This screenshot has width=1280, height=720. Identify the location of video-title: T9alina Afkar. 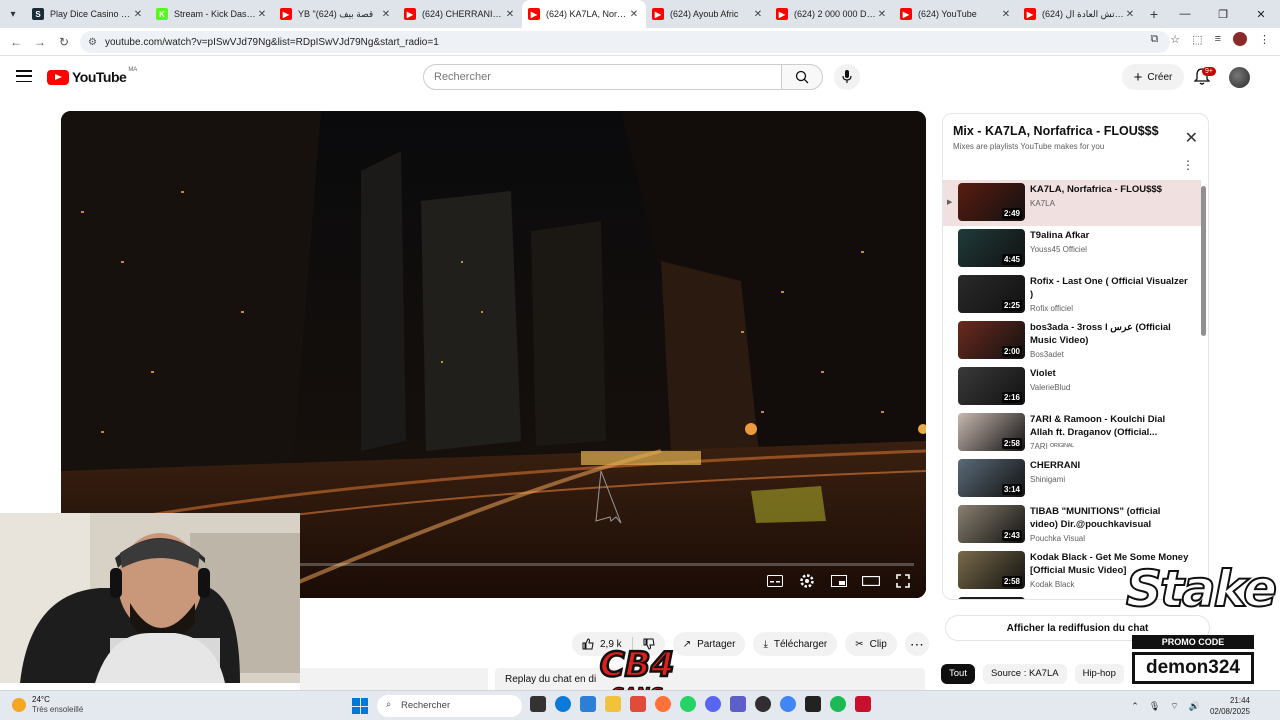
(1110, 235).